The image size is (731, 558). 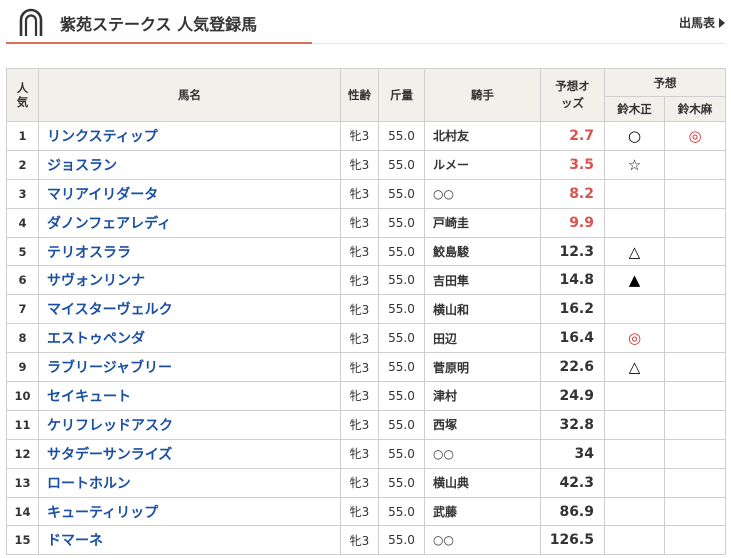 What do you see at coordinates (189, 95) in the screenshot?
I see `col-header-name: 馬名` at bounding box center [189, 95].